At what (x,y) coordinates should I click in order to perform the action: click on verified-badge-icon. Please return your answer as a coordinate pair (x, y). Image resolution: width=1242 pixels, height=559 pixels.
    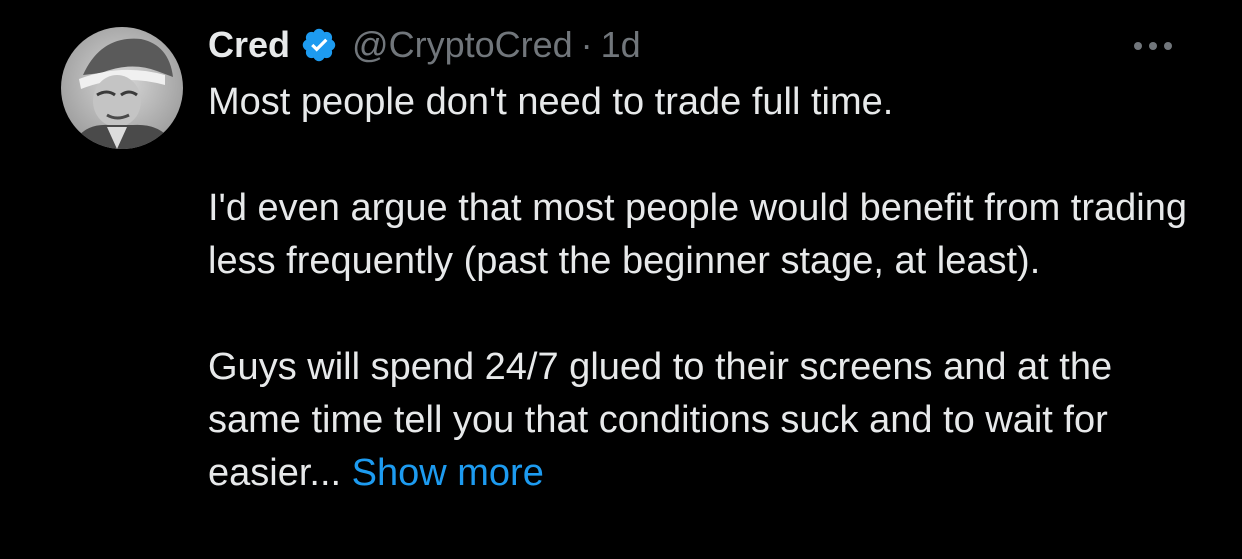
    Looking at the image, I should click on (319, 45).